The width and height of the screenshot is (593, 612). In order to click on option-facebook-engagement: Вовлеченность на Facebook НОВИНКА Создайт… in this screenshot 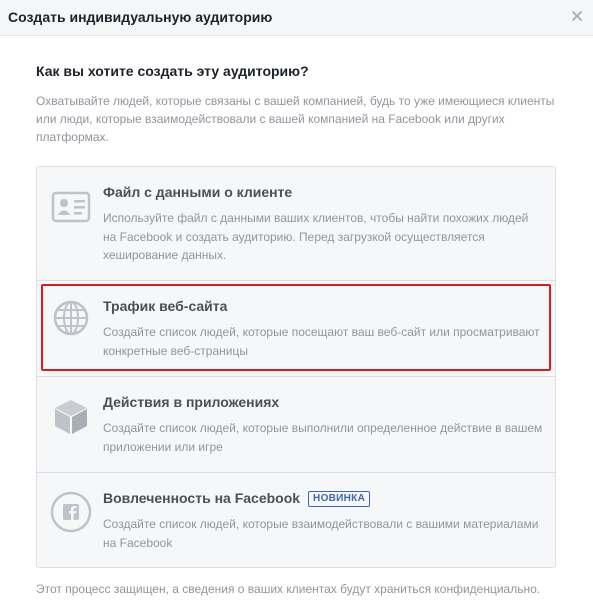, I will do `click(296, 520)`.